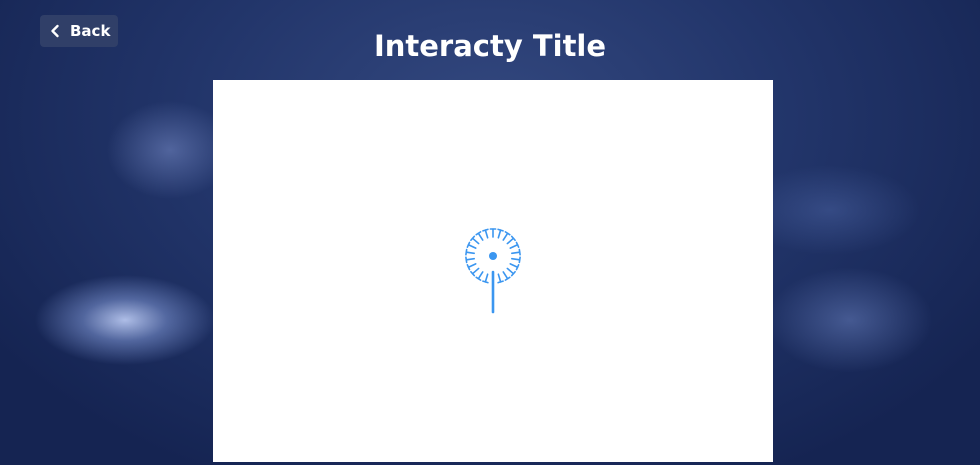 The image size is (980, 465). What do you see at coordinates (490, 46) in the screenshot?
I see `page-title: Interacty Title` at bounding box center [490, 46].